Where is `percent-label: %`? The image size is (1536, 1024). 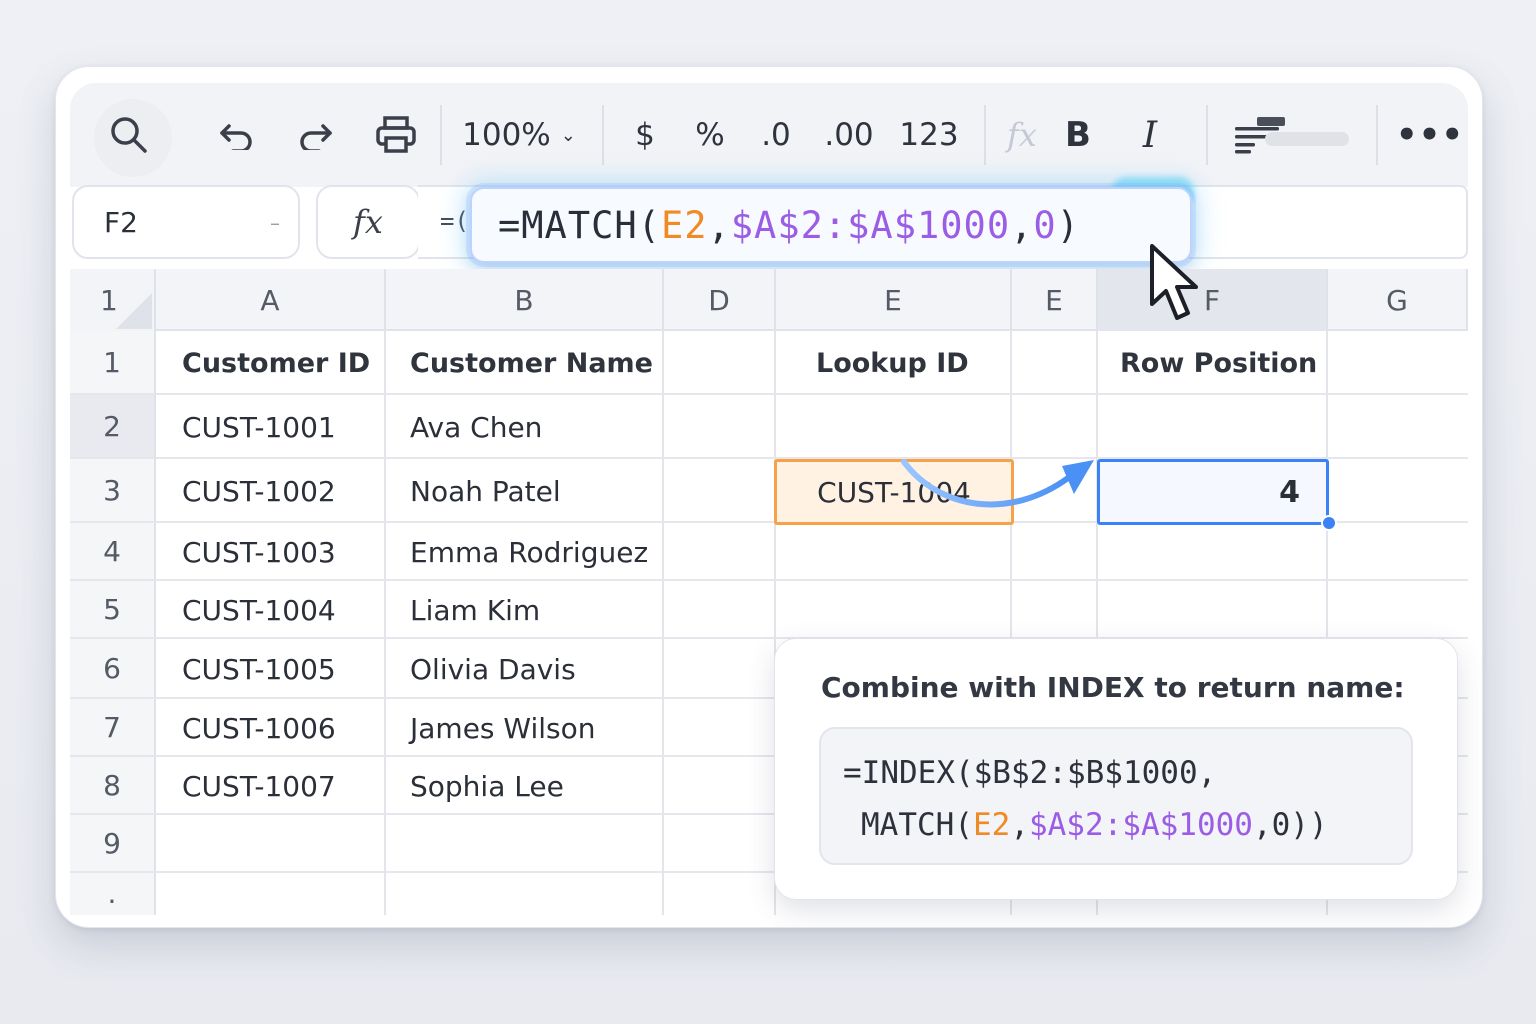
percent-label: % is located at coordinates (710, 135).